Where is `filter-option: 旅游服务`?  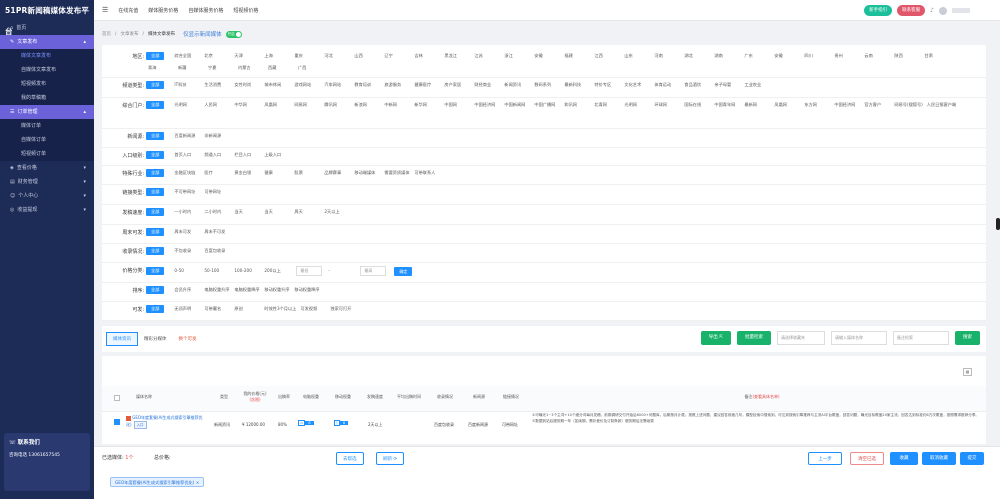
filter-option: 旅游服务 is located at coordinates (397, 85).